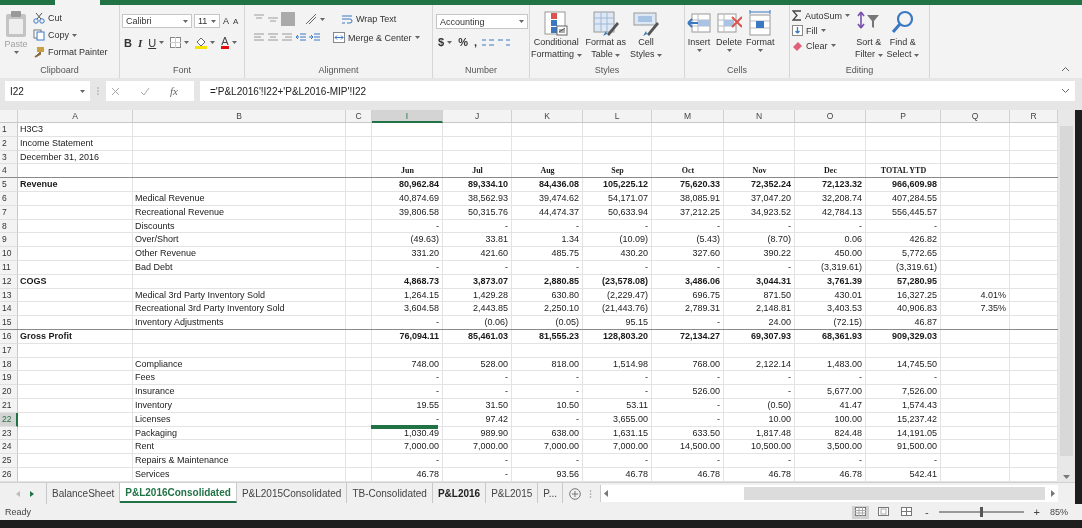 This screenshot has width=1082, height=528. What do you see at coordinates (487, 198) in the screenshot?
I see `table-cell: 38,562.93` at bounding box center [487, 198].